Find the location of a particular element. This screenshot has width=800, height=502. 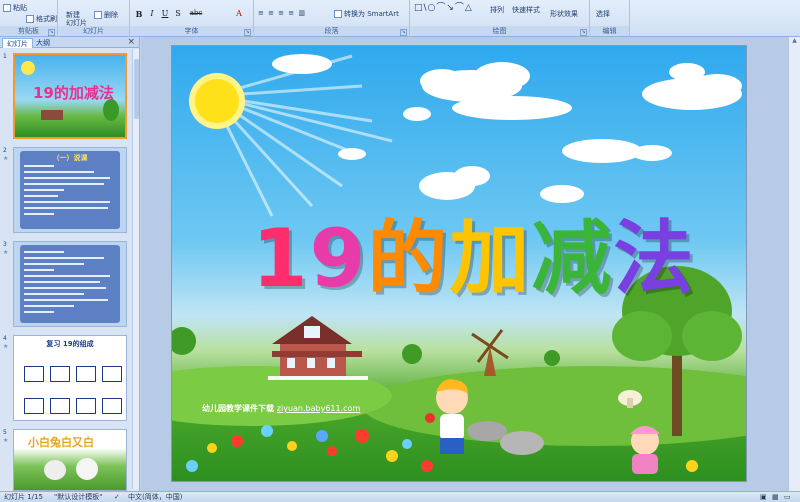

delete-slide-button: 删除 is located at coordinates (106, 15).